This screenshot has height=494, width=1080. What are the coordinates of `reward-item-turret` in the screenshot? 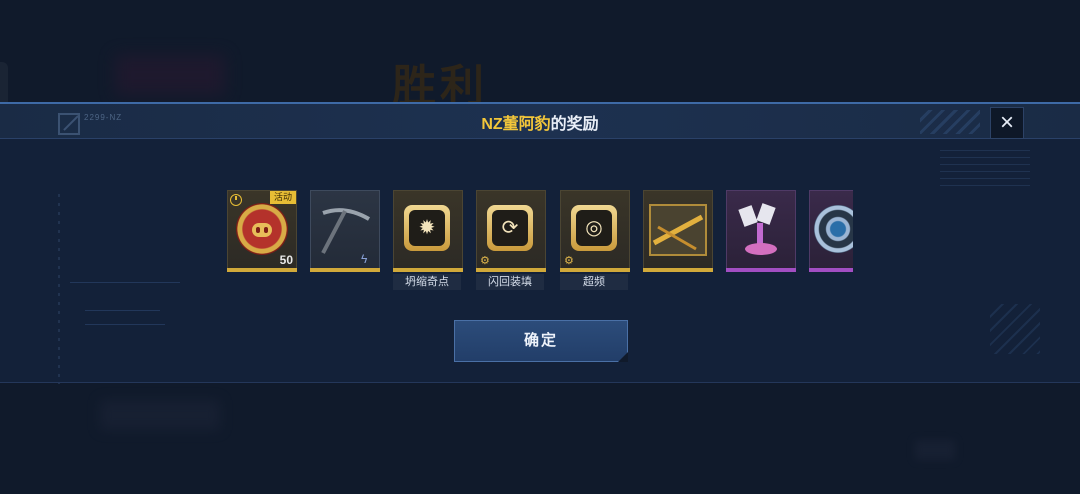 It's located at (761, 231).